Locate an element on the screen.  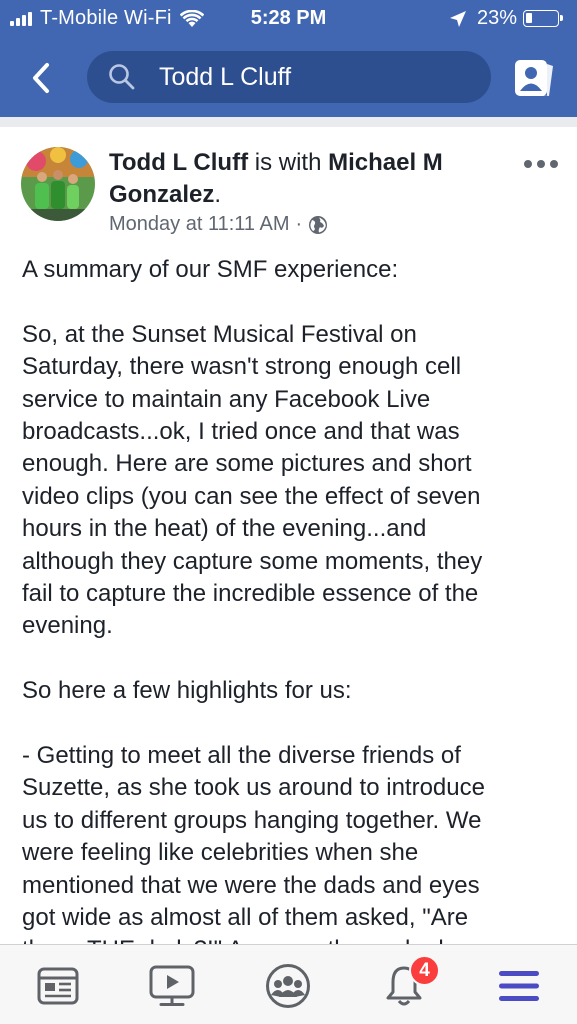
post-text-line: although they capture some moments, they is located at coordinates (252, 561).